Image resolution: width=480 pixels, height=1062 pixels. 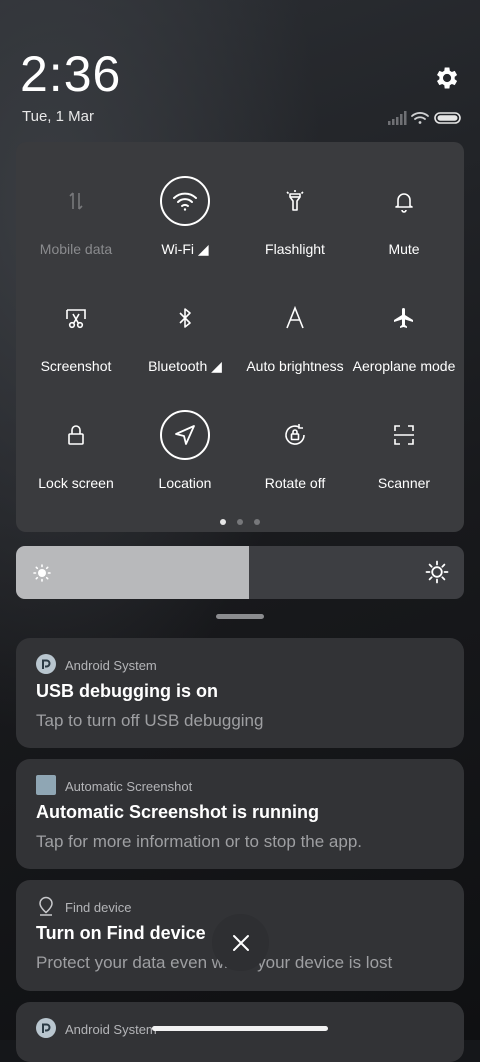 I want to click on tile-label: Flashlight, so click(x=295, y=249).